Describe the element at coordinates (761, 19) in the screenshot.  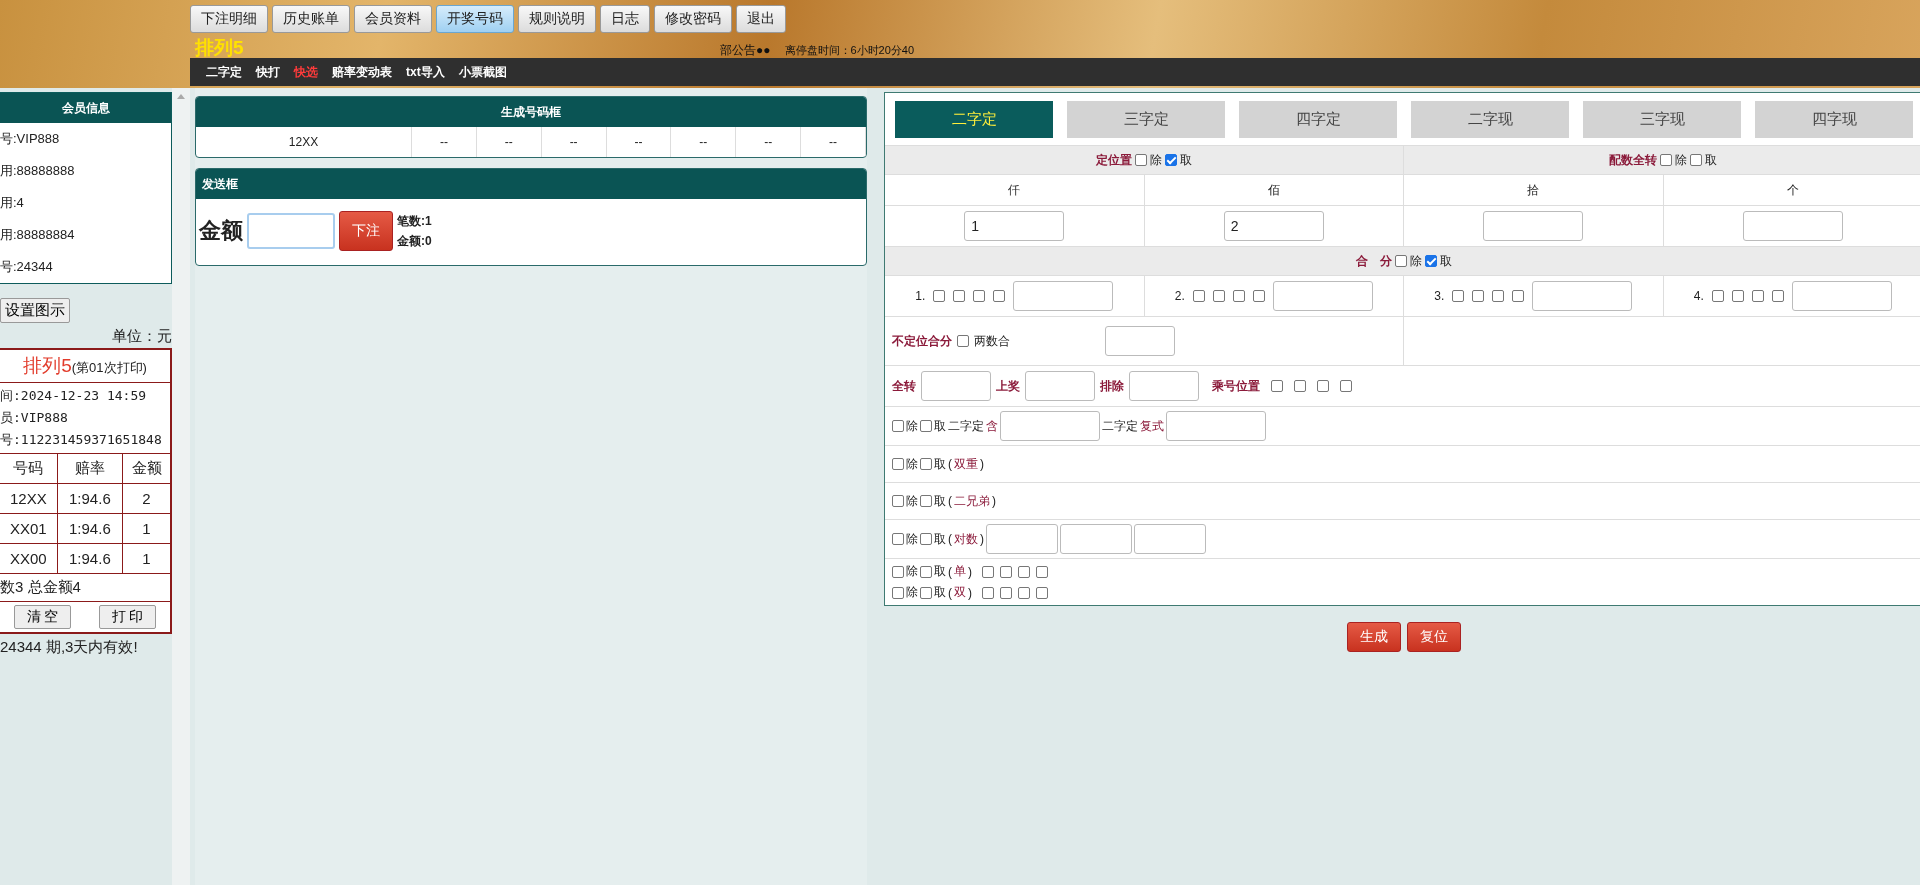
I see `nav-button: 退出` at that location.